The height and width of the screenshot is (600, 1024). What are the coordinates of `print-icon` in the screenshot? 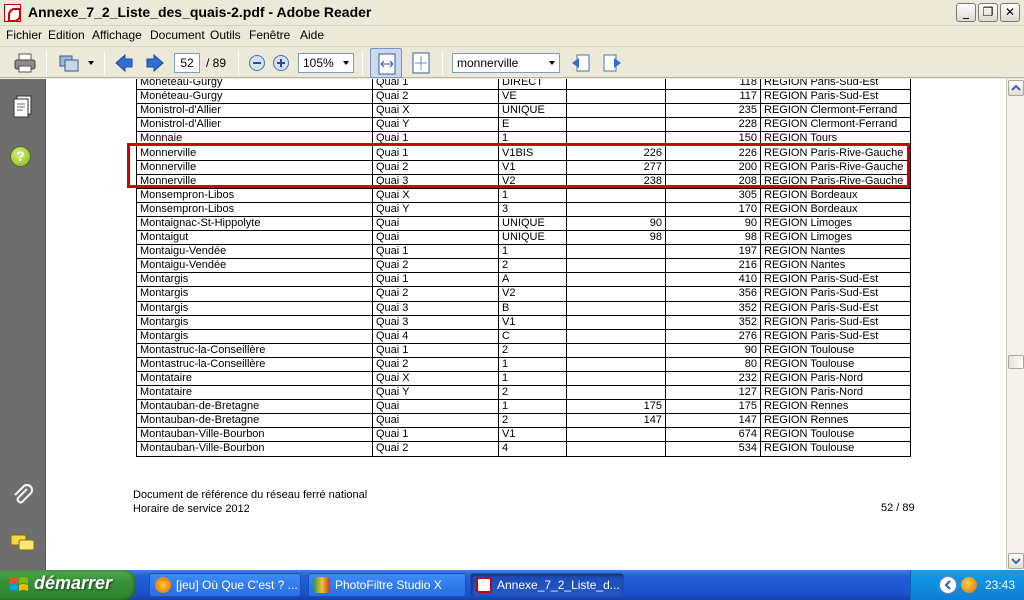 It's located at (25, 63).